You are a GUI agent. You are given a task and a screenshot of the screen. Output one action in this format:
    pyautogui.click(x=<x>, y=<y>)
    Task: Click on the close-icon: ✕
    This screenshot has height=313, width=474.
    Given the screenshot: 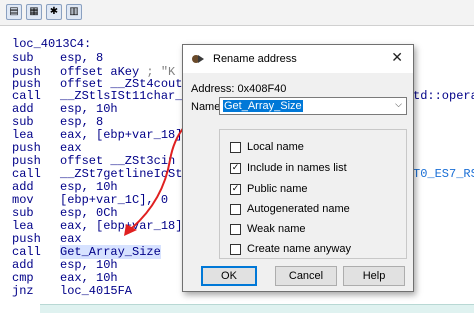 What is the action you would take?
    pyautogui.click(x=397, y=58)
    